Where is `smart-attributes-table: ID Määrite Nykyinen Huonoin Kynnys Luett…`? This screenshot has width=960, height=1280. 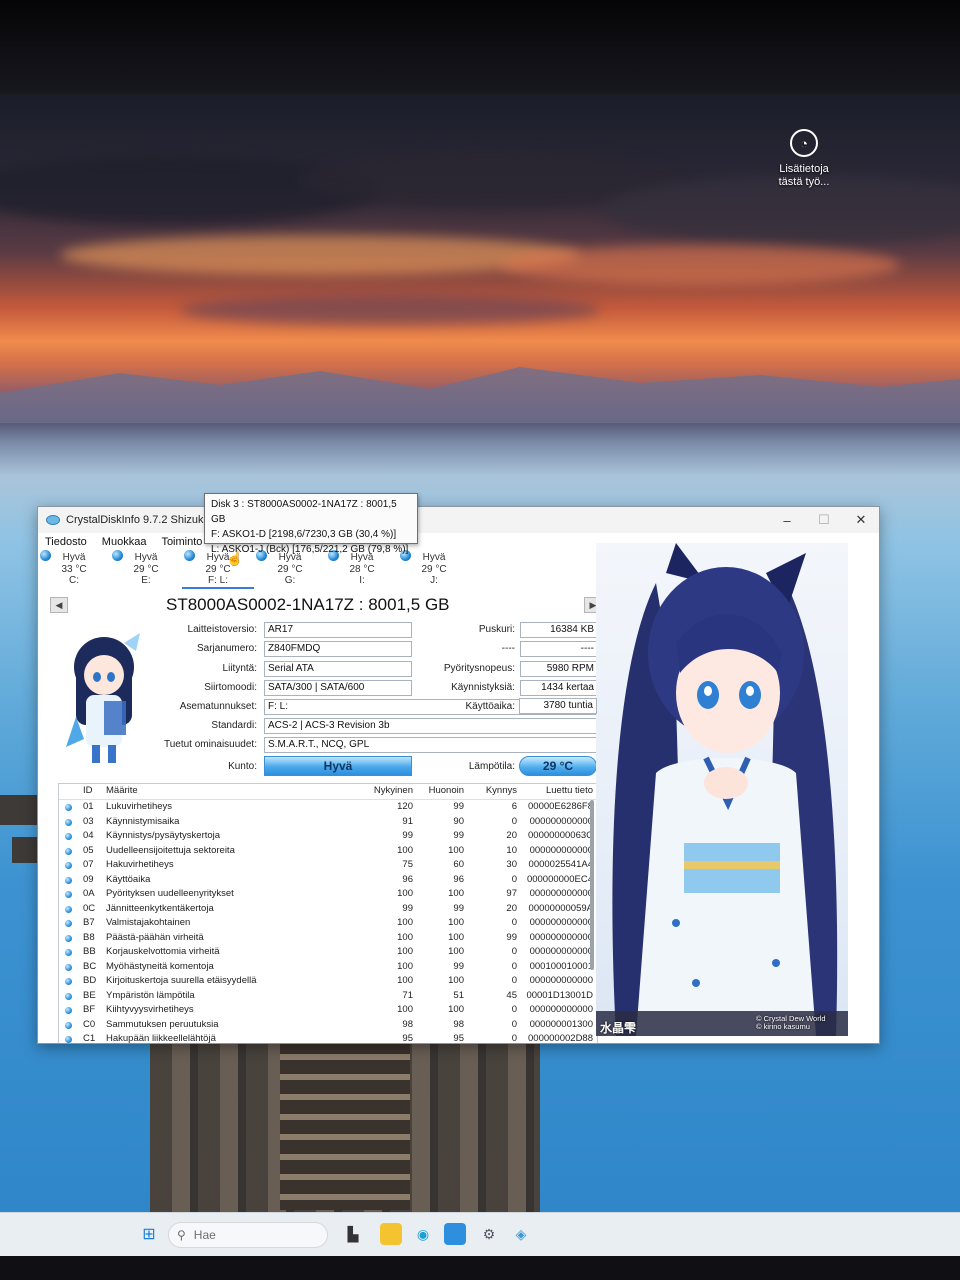 smart-attributes-table: ID Määrite Nykyinen Huonoin Kynnys Luett… is located at coordinates (328, 913).